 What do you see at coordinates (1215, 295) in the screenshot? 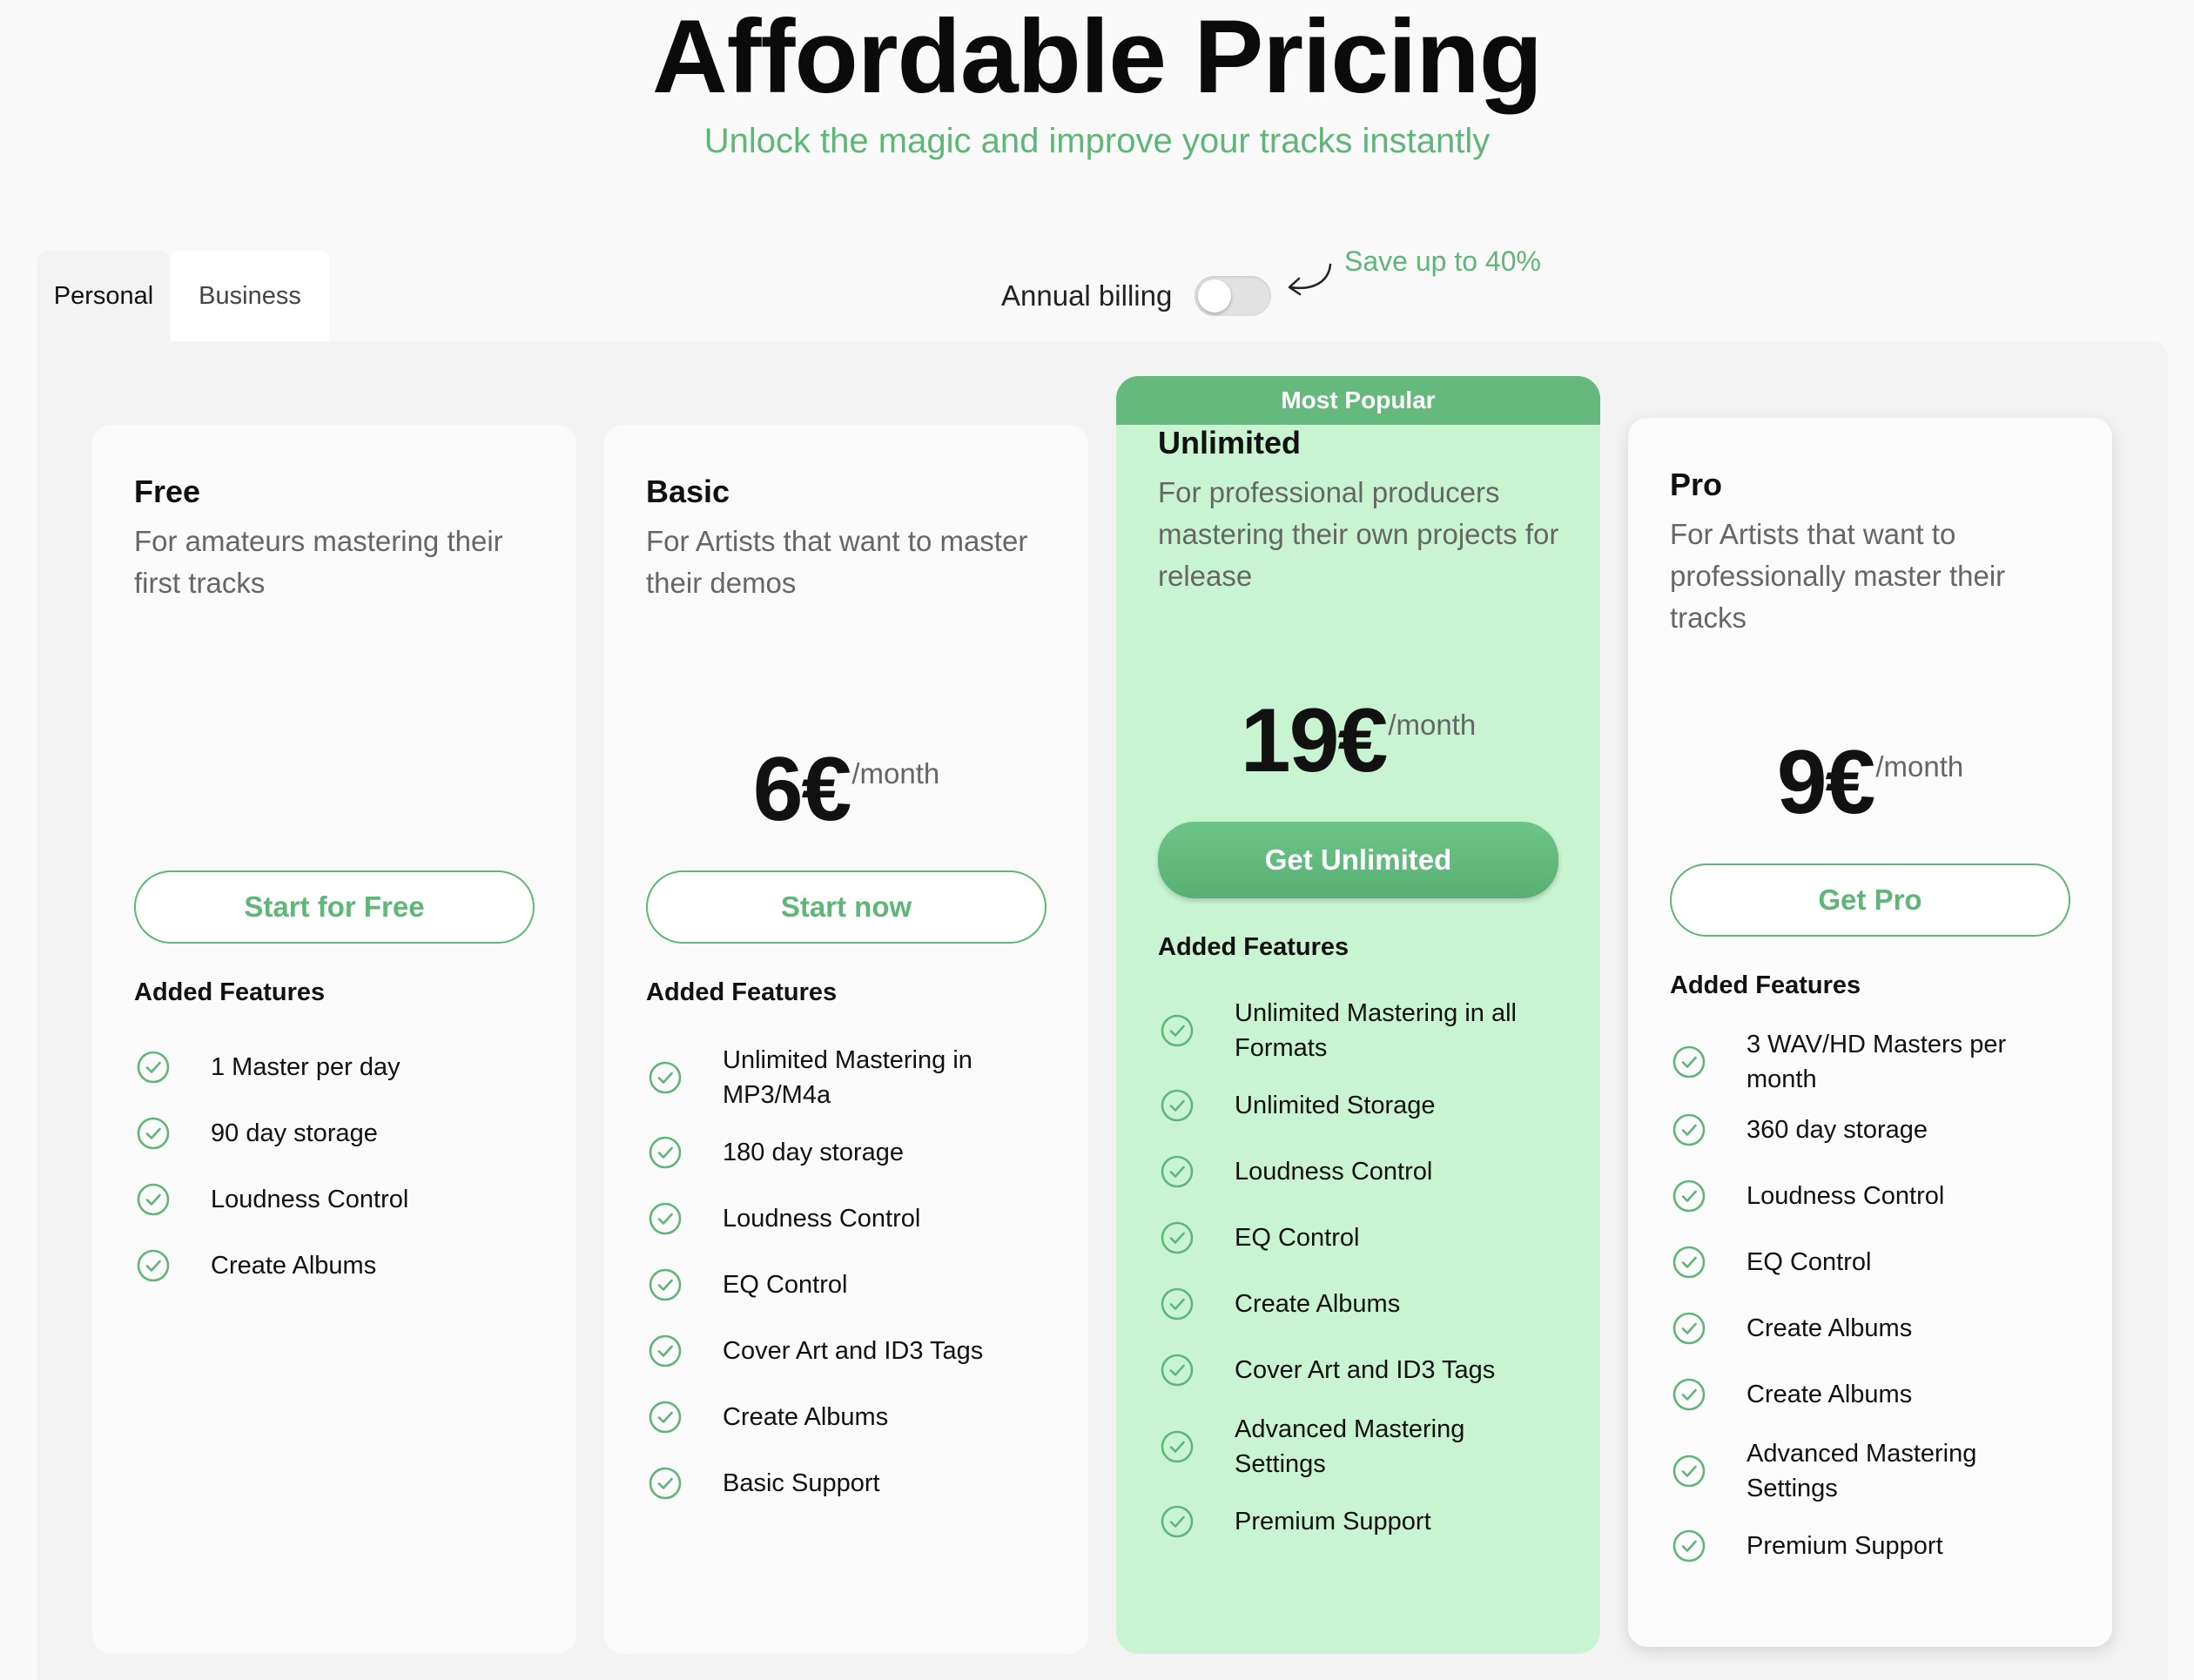
I see `toggle-knob` at bounding box center [1215, 295].